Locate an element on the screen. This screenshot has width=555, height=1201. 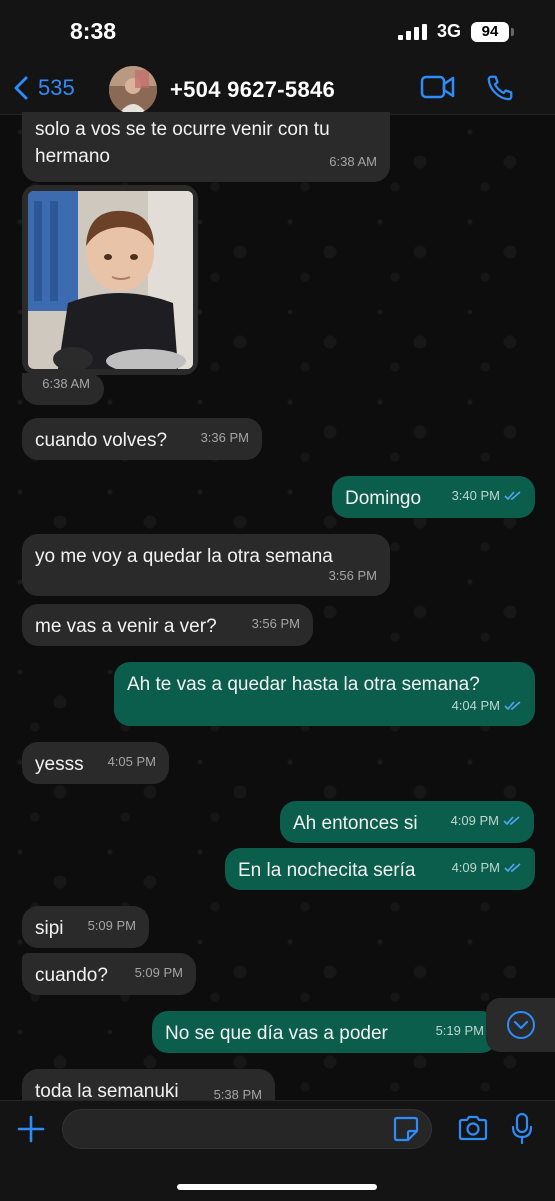
phone-icon is located at coordinates (500, 88).